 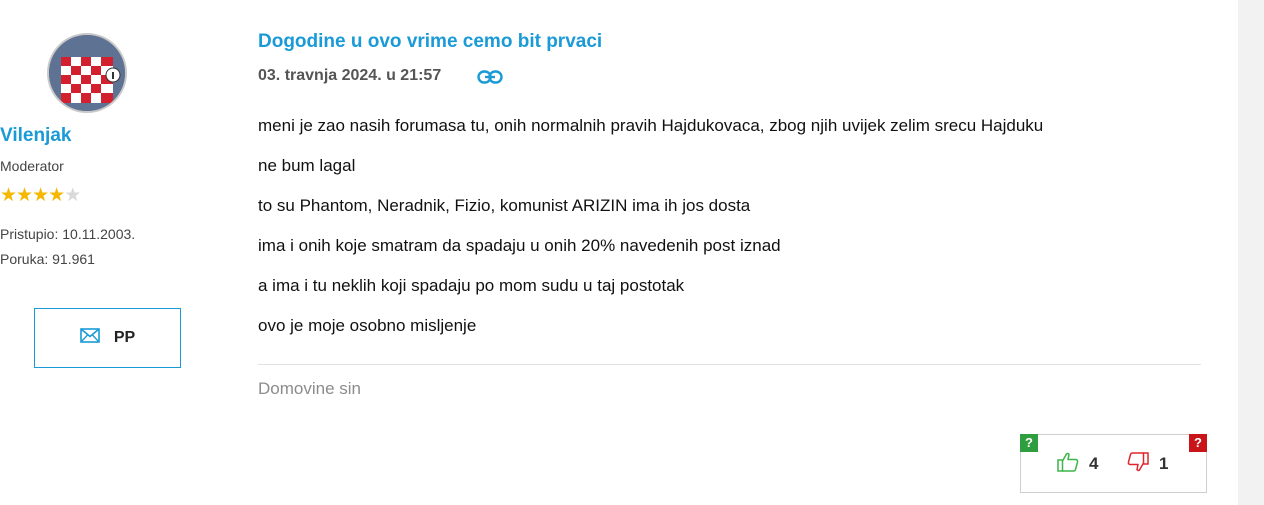 I want to click on upvote-count: 4, so click(x=1094, y=463).